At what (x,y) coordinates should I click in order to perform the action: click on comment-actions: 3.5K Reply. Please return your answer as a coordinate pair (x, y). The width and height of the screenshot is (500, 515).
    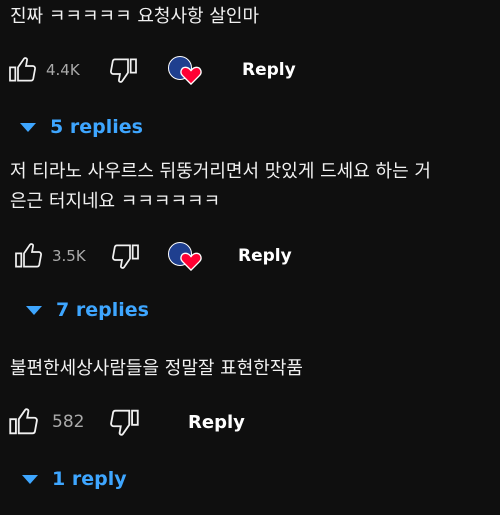
    Looking at the image, I should click on (250, 256).